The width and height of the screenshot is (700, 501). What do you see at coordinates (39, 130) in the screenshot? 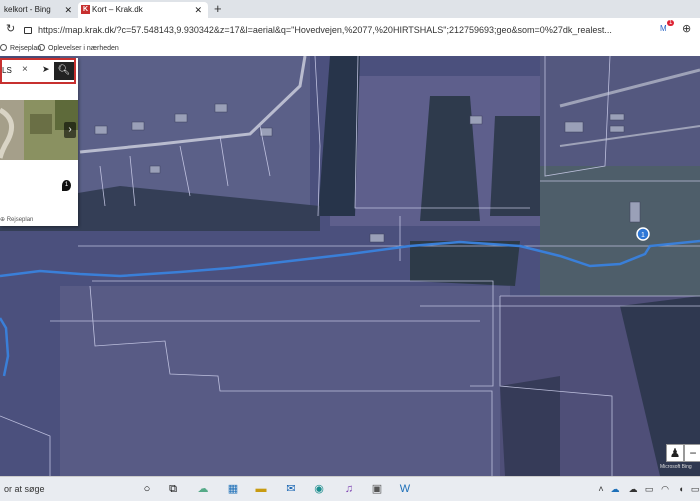
I see `location-photo: ›` at bounding box center [39, 130].